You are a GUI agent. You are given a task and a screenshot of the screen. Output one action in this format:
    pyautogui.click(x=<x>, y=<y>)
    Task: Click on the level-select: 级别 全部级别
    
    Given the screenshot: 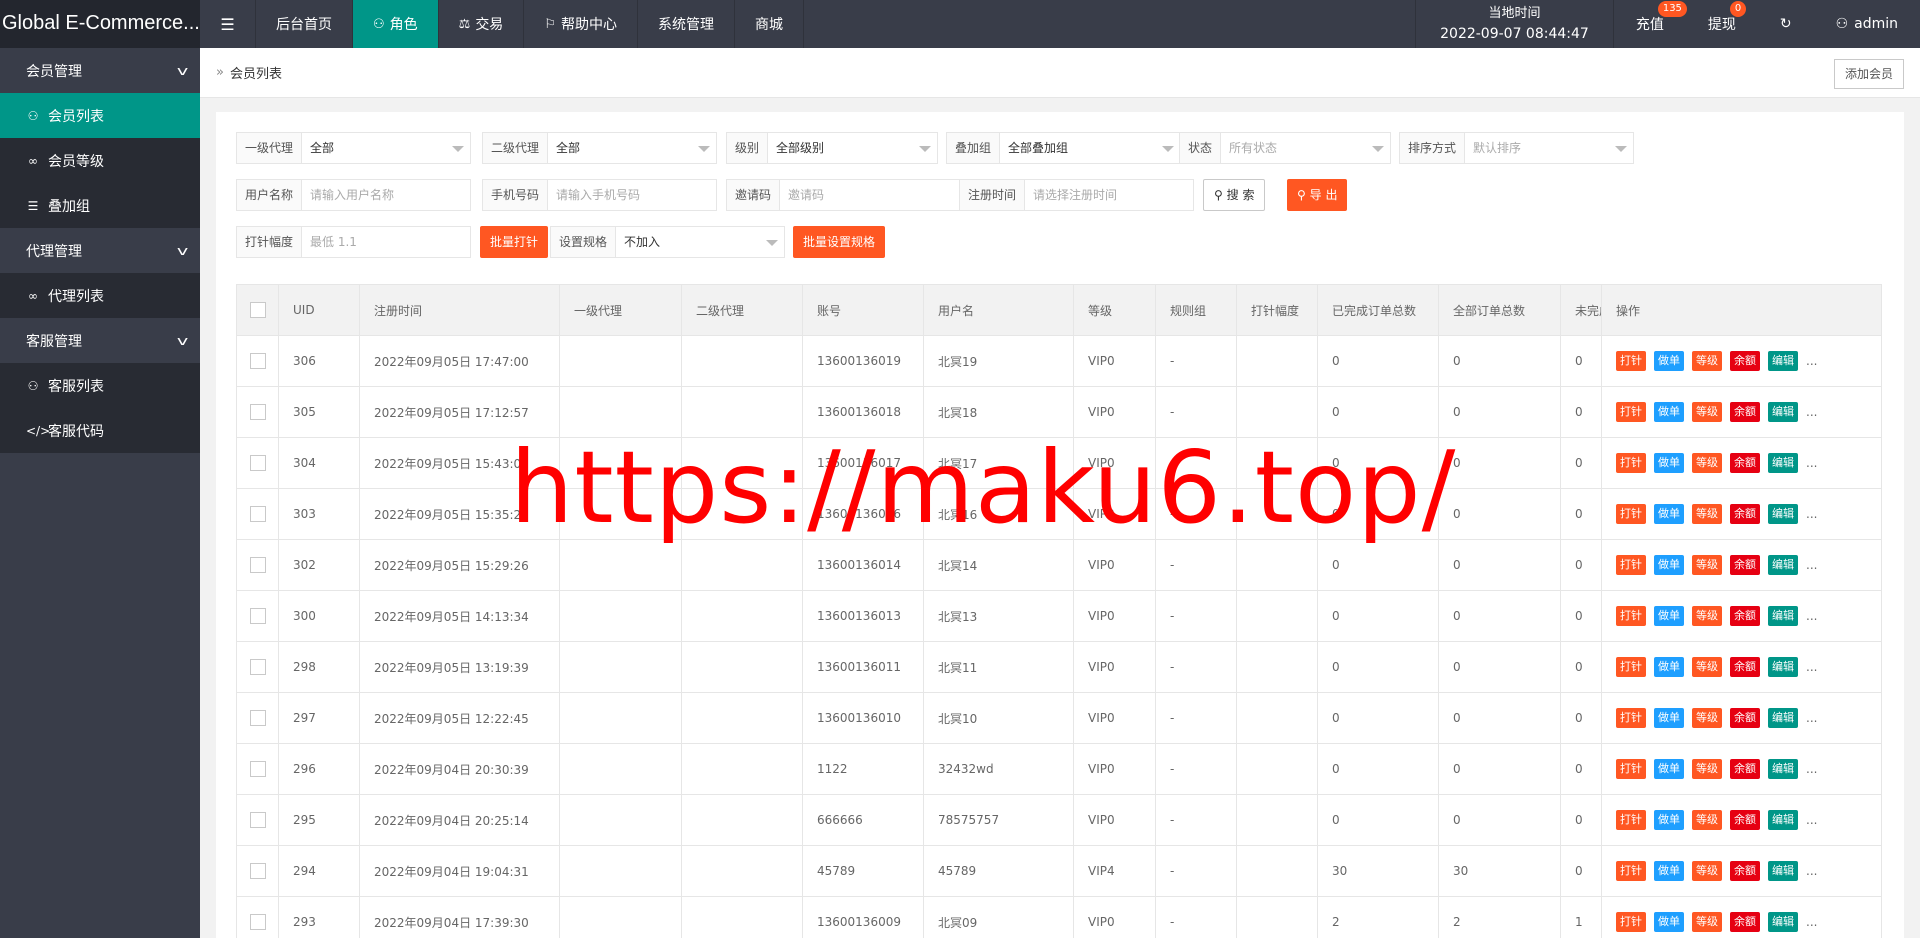 What is the action you would take?
    pyautogui.click(x=832, y=148)
    